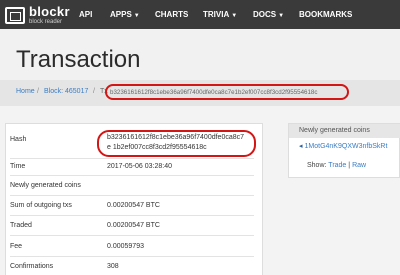 This screenshot has width=400, height=275. I want to click on brand-logo: blockr block reader, so click(37, 15).